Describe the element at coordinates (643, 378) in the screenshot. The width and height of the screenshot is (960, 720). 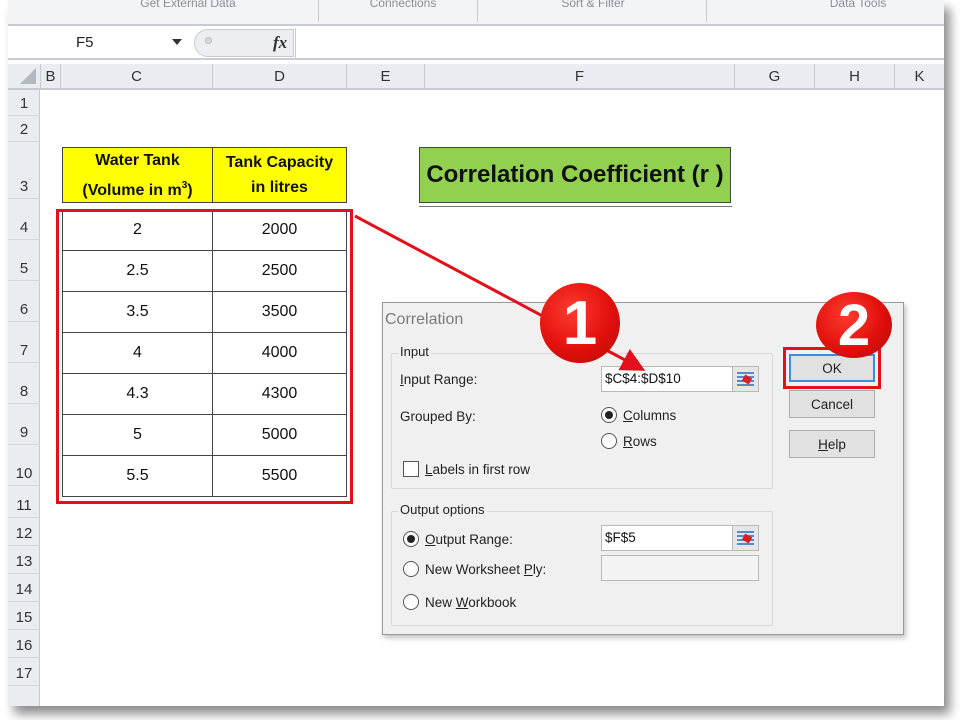
I see `input-range-value: $C$4:$D$10` at that location.